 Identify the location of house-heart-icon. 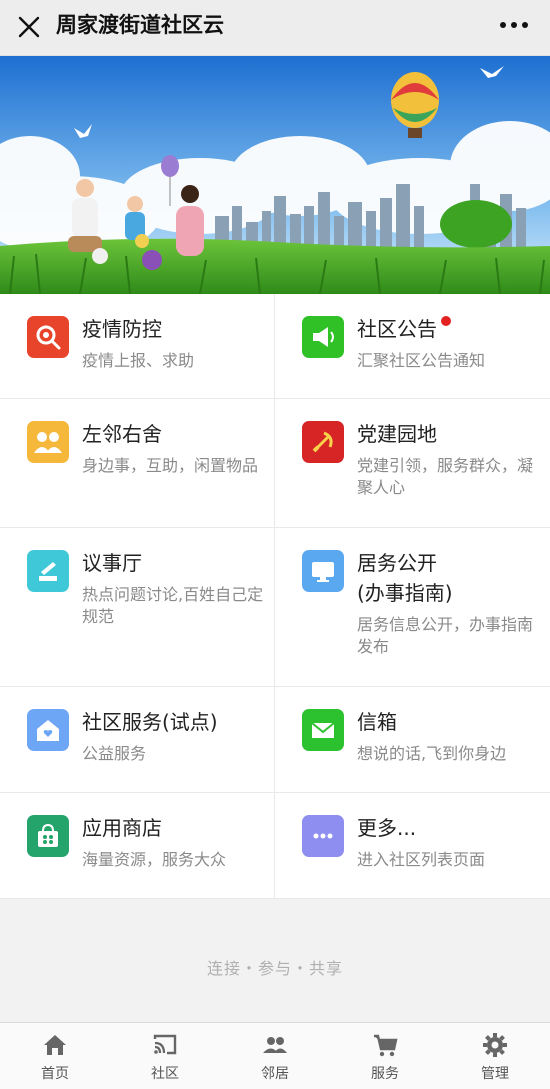
(48, 730).